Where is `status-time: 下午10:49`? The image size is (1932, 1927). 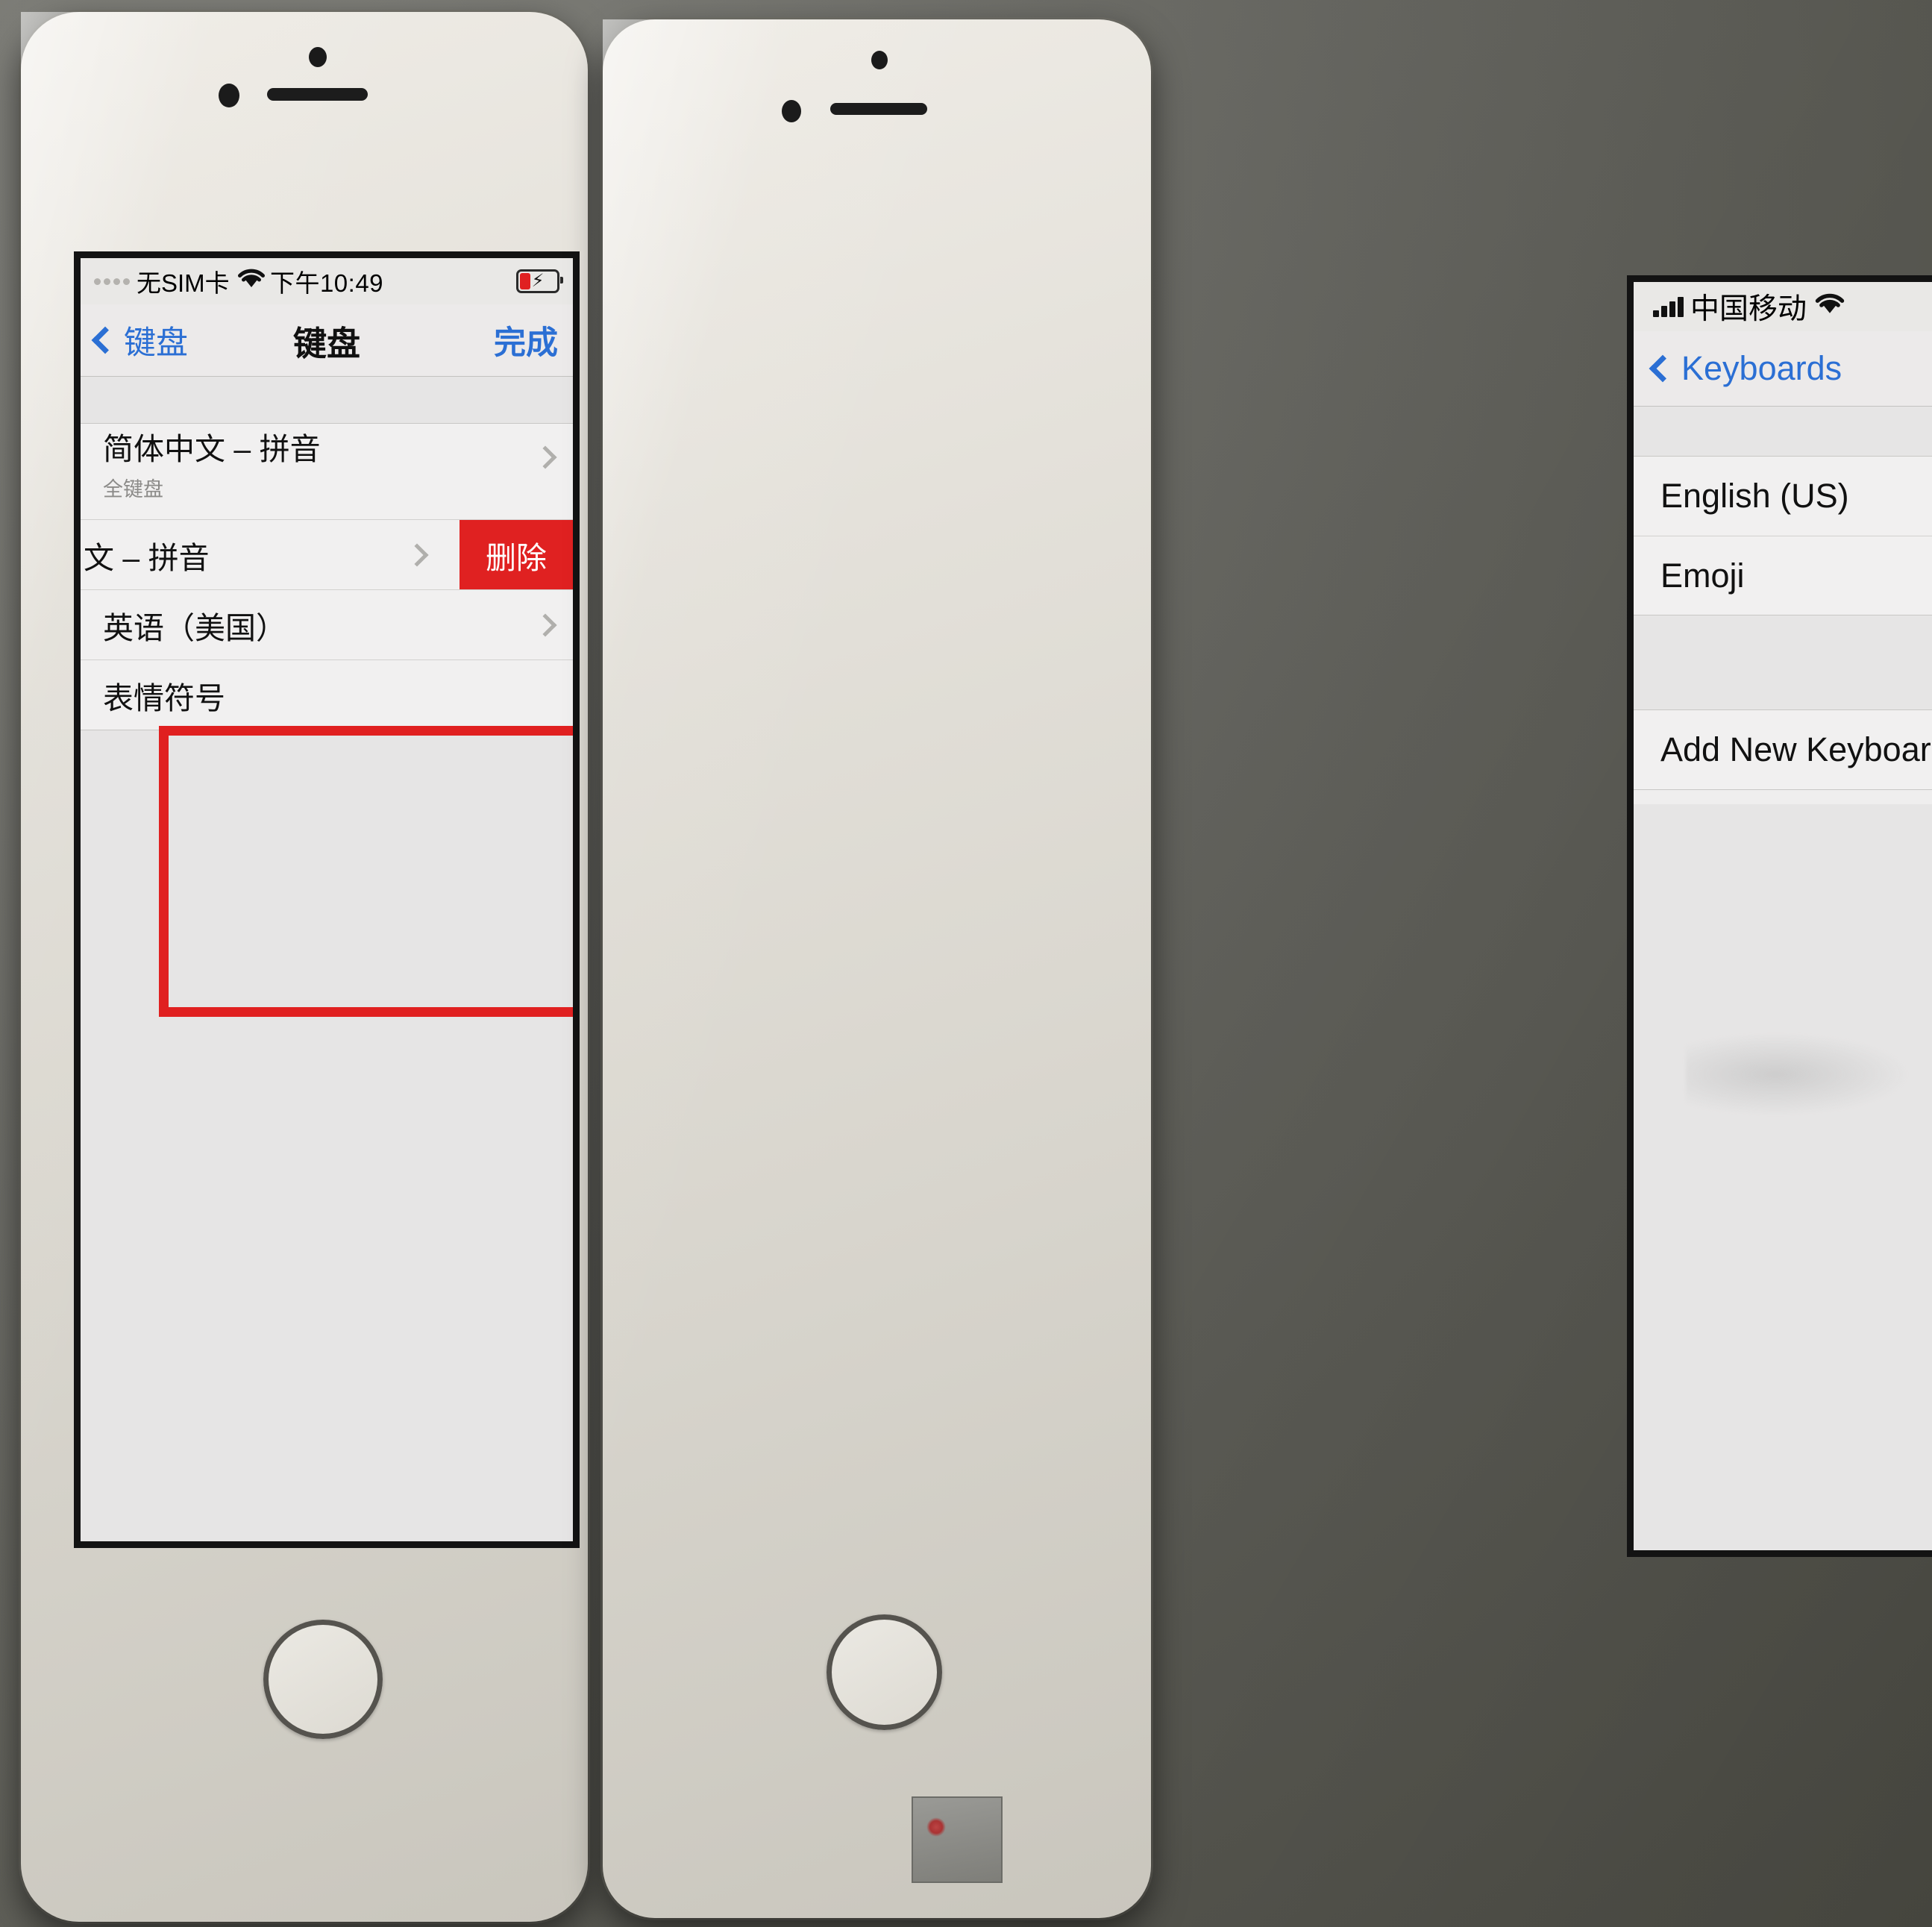
status-time: 下午10:49 is located at coordinates (326, 283).